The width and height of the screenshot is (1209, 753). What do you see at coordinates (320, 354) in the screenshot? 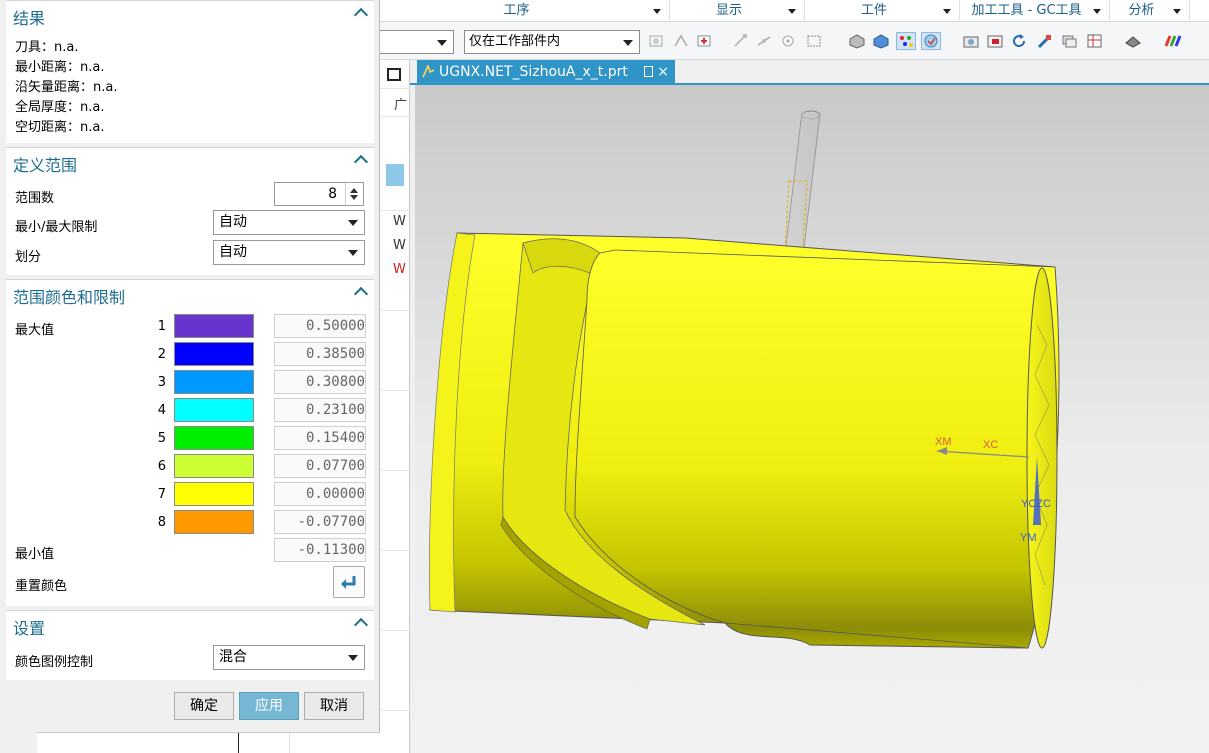
I see `range-limit-value: 0.38500` at bounding box center [320, 354].